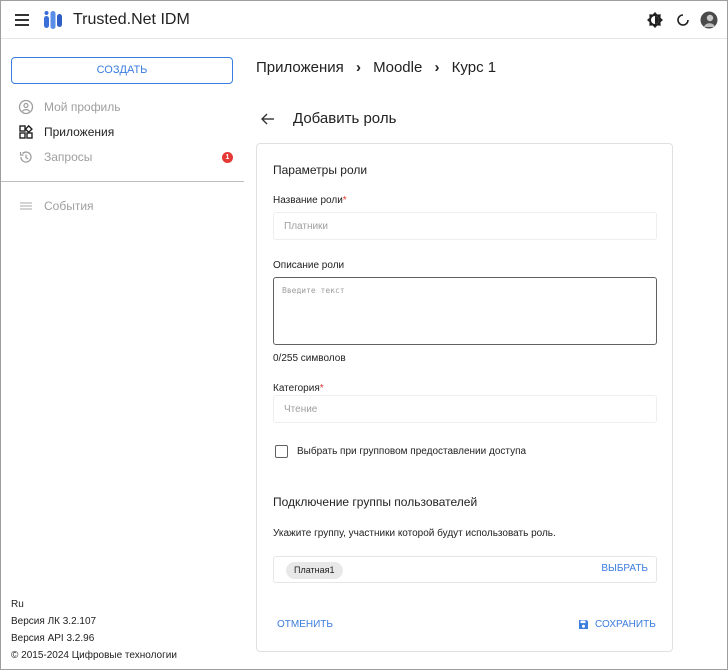  I want to click on section-title-params: Параметры роли, so click(320, 170).